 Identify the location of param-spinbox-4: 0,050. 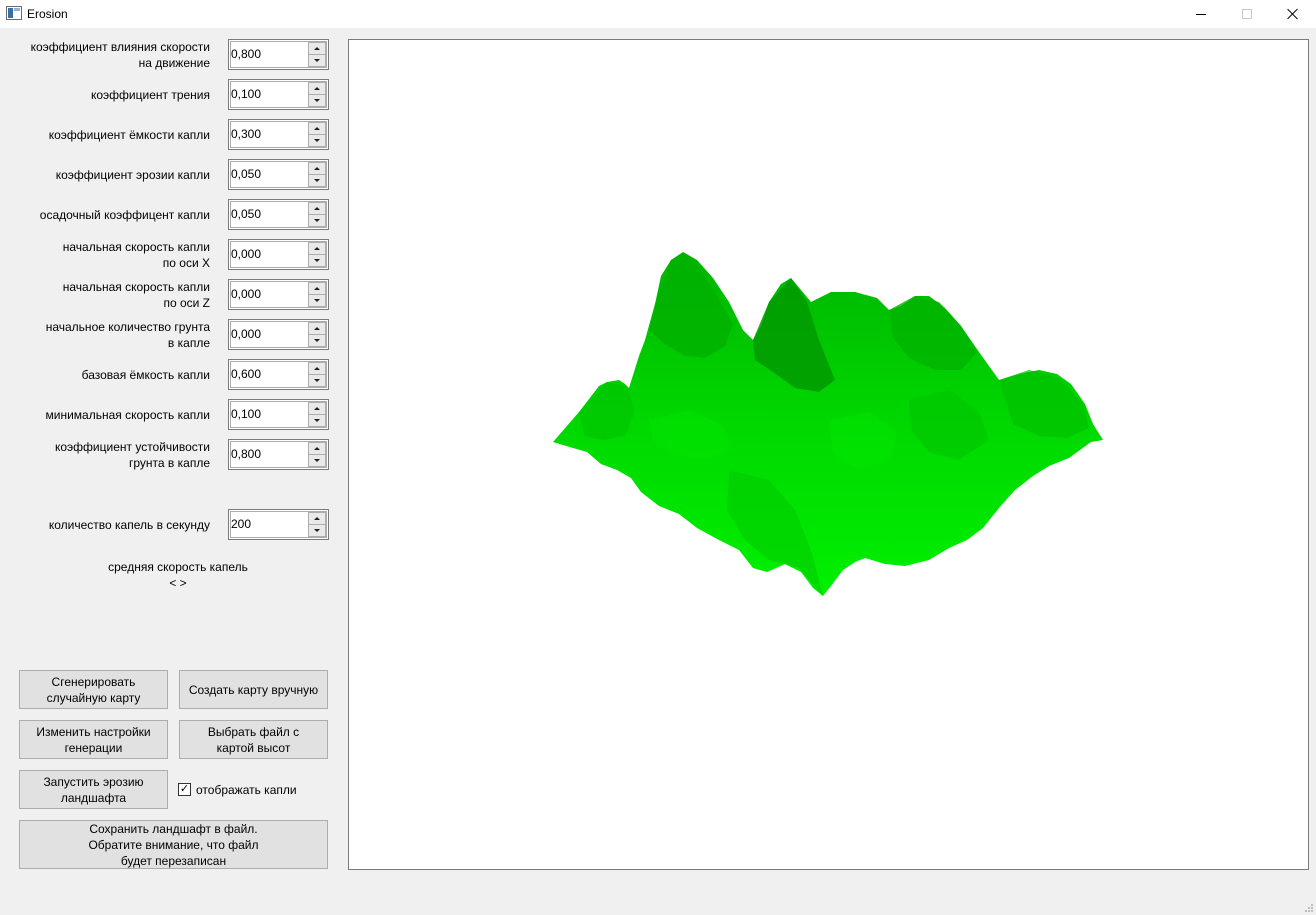
(278, 214).